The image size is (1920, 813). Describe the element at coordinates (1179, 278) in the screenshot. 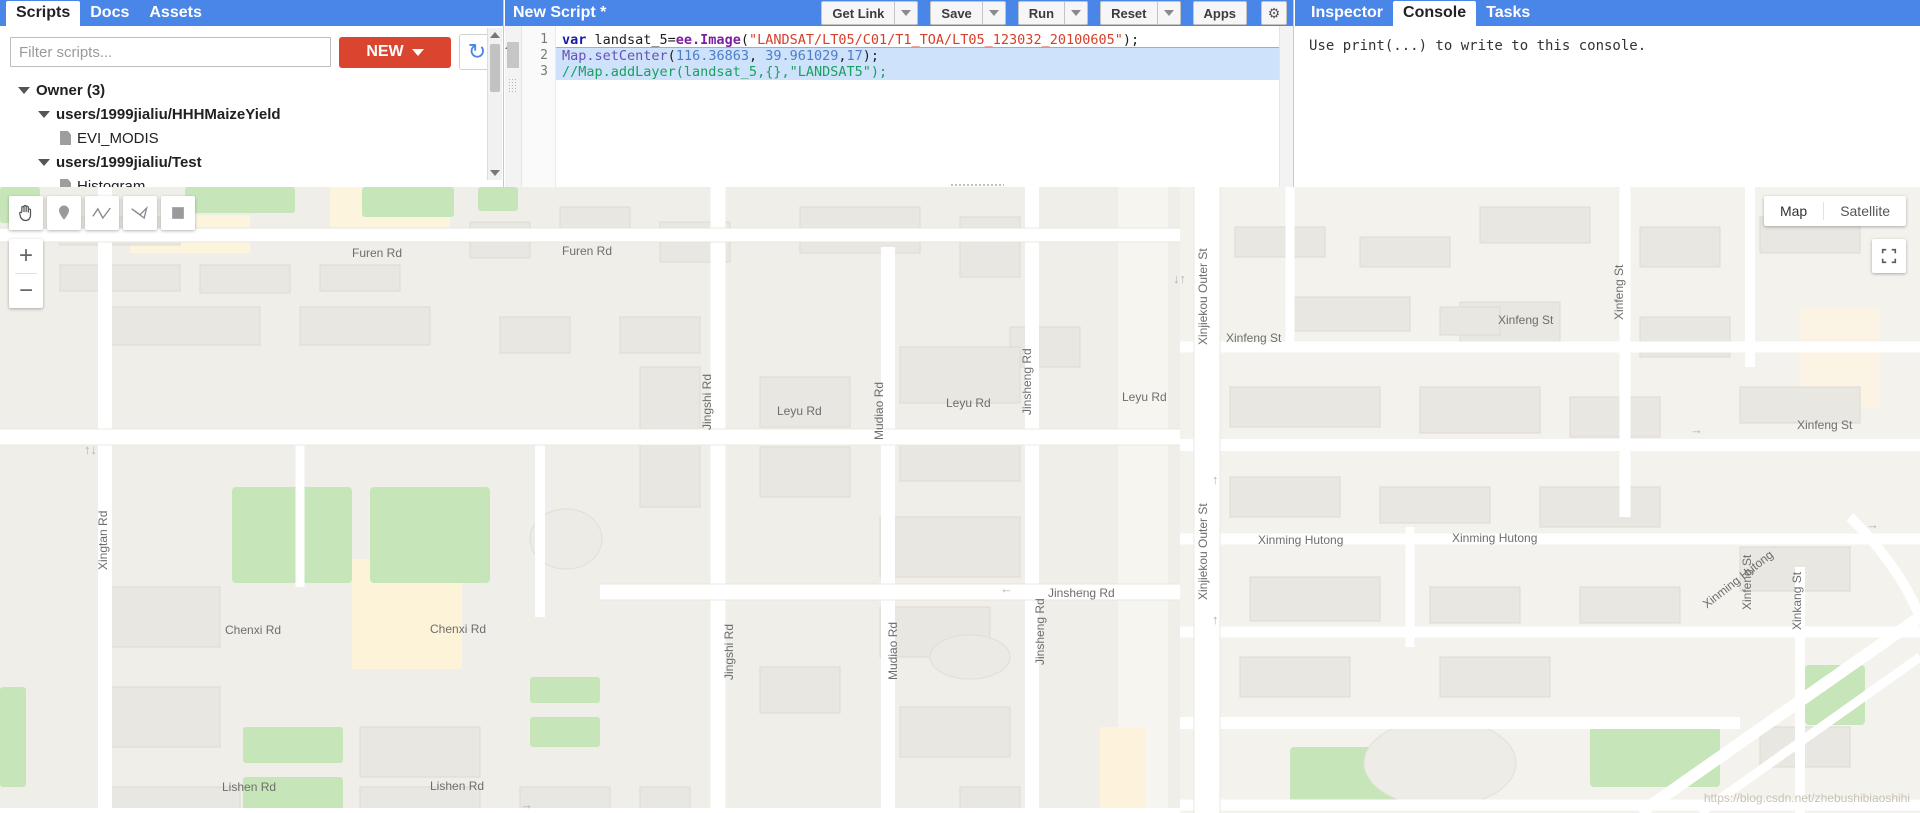

I see `direction-arrow-icon: ↓↑` at that location.